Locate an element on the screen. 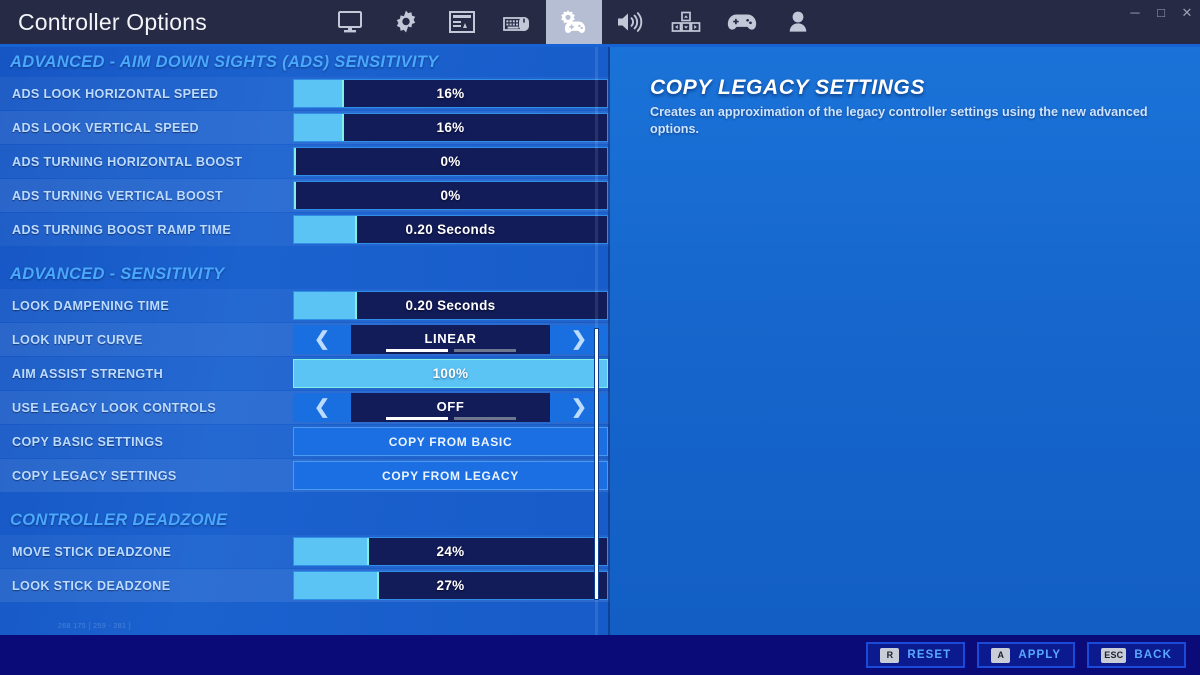 This screenshot has height=675, width=1200. slider-value: 100% is located at coordinates (450, 373).